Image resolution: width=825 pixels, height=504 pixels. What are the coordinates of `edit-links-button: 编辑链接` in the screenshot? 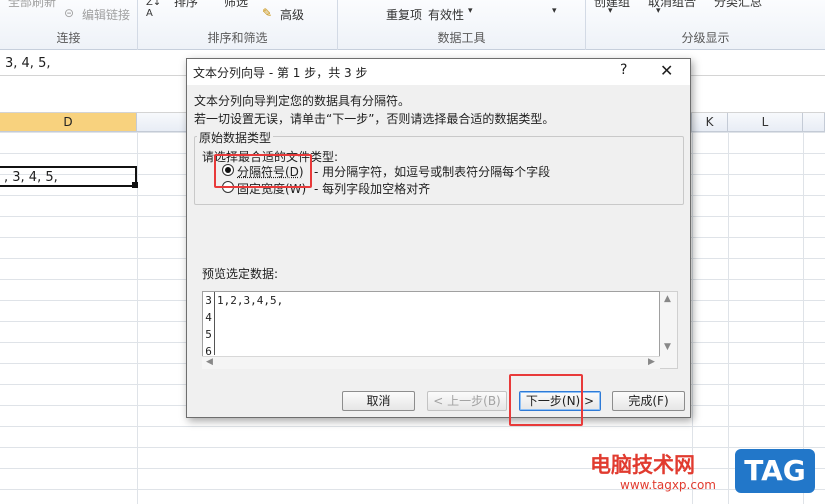 It's located at (106, 14).